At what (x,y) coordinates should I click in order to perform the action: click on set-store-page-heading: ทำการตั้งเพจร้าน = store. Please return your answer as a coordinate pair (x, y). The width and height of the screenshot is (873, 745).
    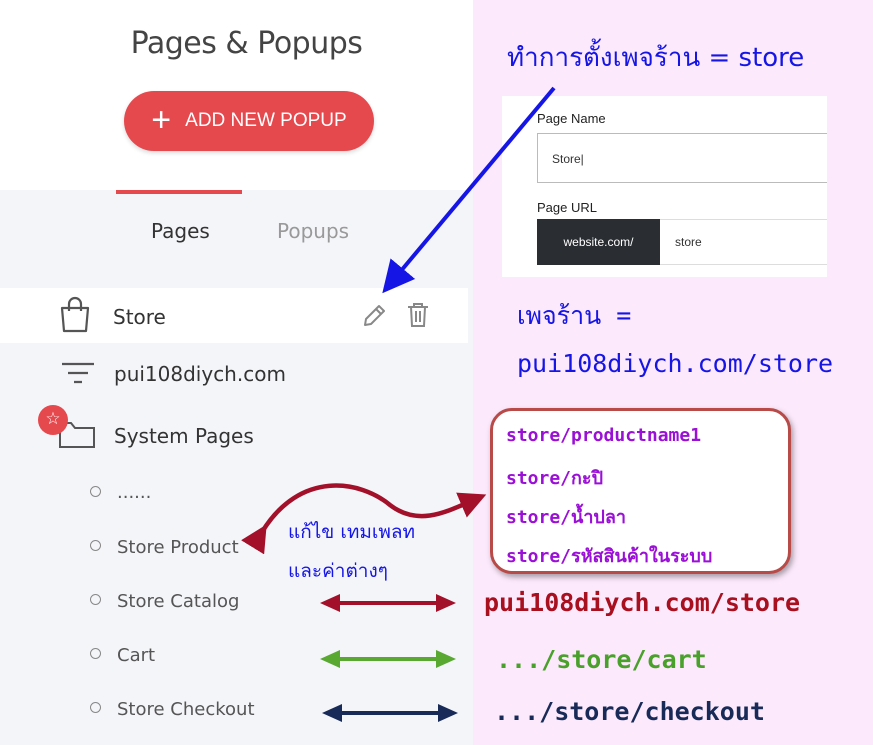
    Looking at the image, I should click on (656, 58).